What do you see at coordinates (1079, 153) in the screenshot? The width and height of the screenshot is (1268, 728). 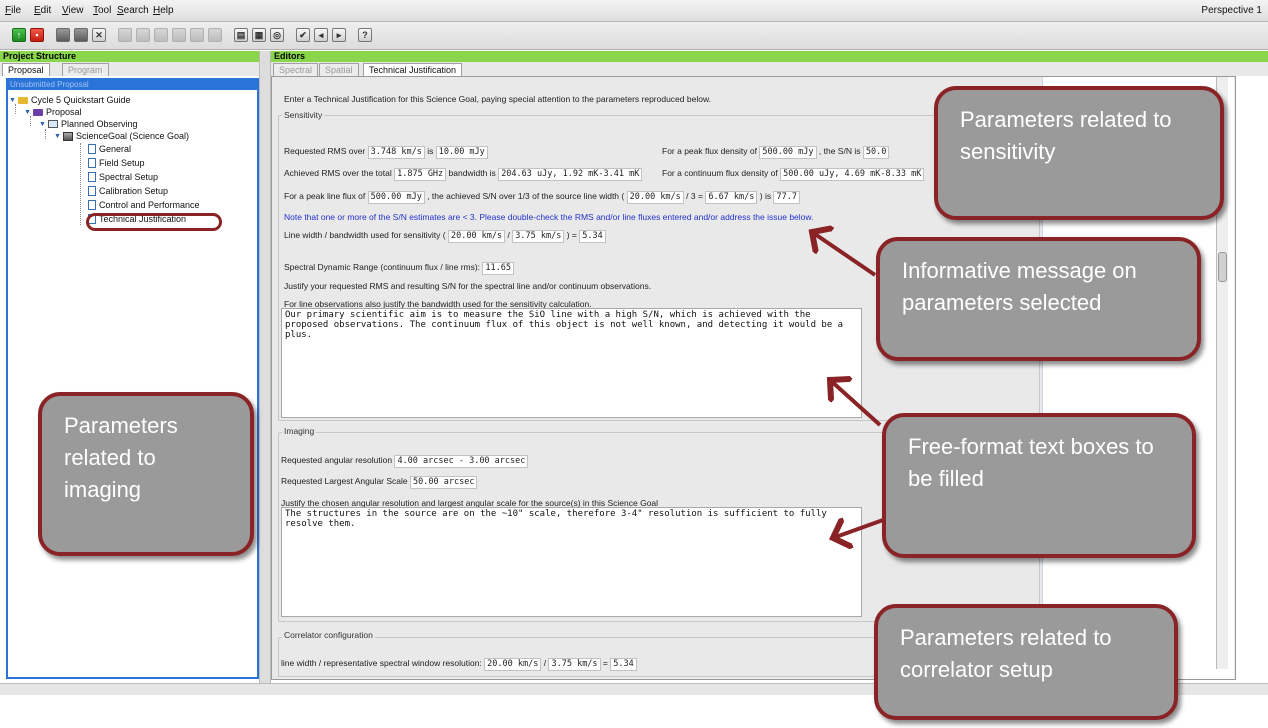 I see `callout-sensitivity: Parameters related to sensitivity` at bounding box center [1079, 153].